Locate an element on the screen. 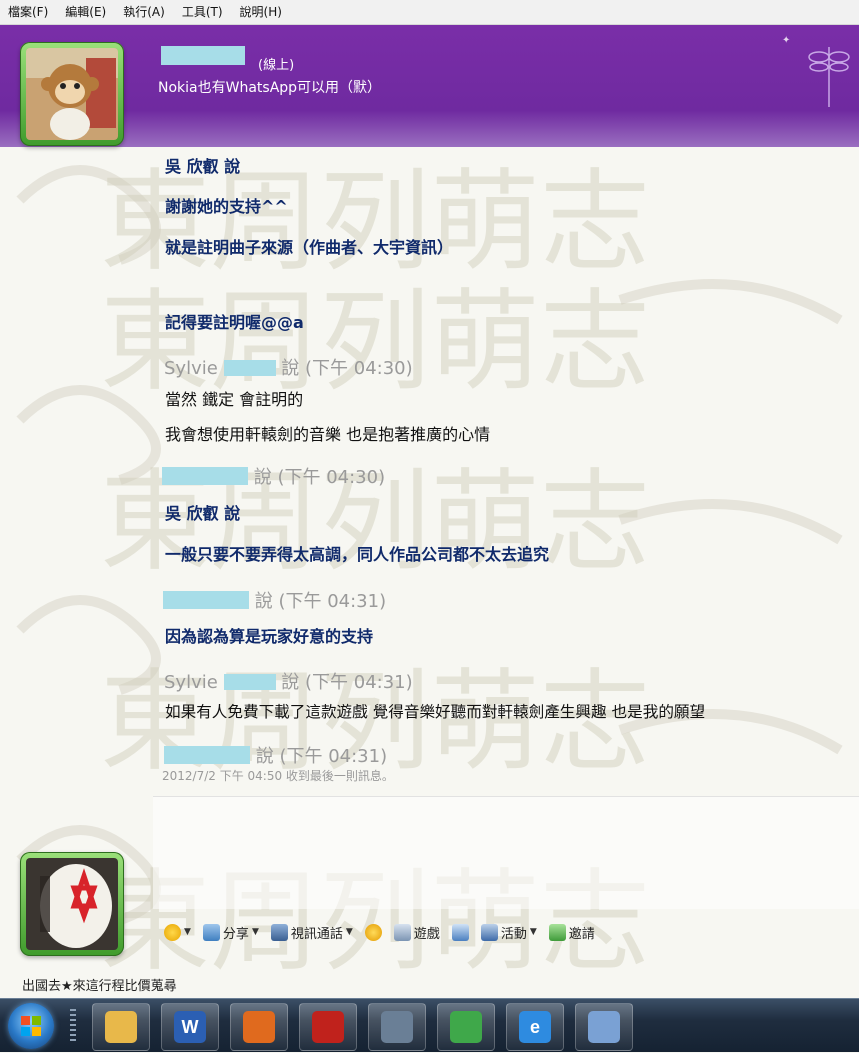 This screenshot has width=859, height=1053. sparkle-icon: ✦ is located at coordinates (786, 40).